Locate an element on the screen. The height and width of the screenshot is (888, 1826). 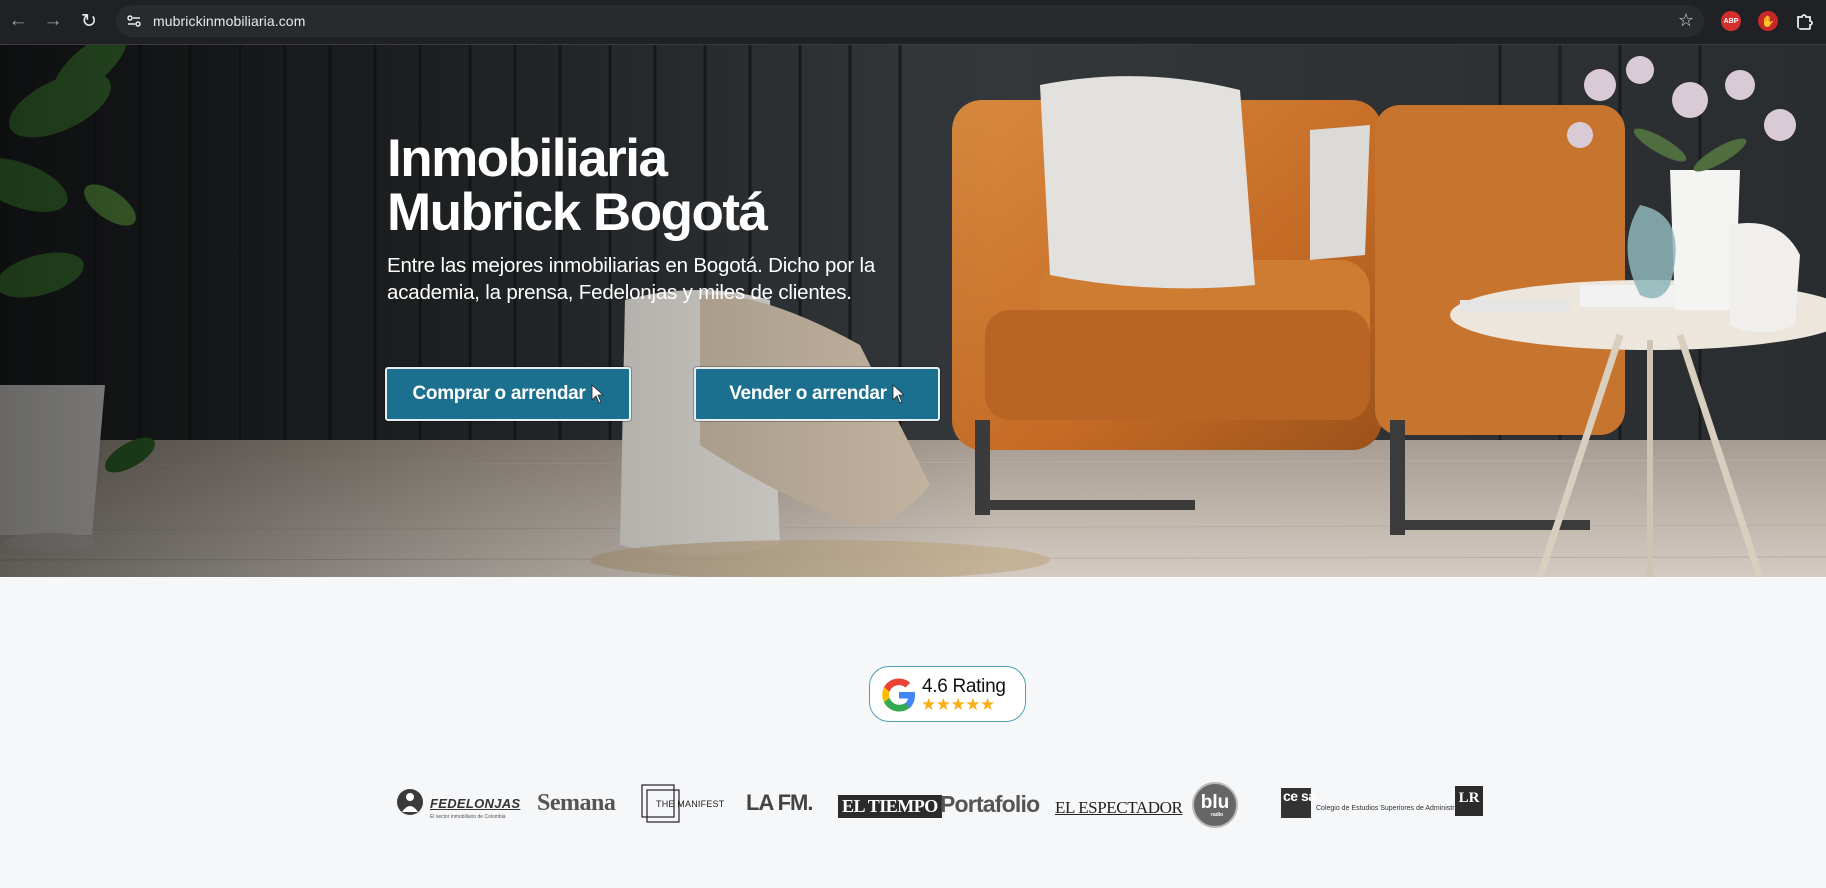
back-button: ← is located at coordinates (18, 21).